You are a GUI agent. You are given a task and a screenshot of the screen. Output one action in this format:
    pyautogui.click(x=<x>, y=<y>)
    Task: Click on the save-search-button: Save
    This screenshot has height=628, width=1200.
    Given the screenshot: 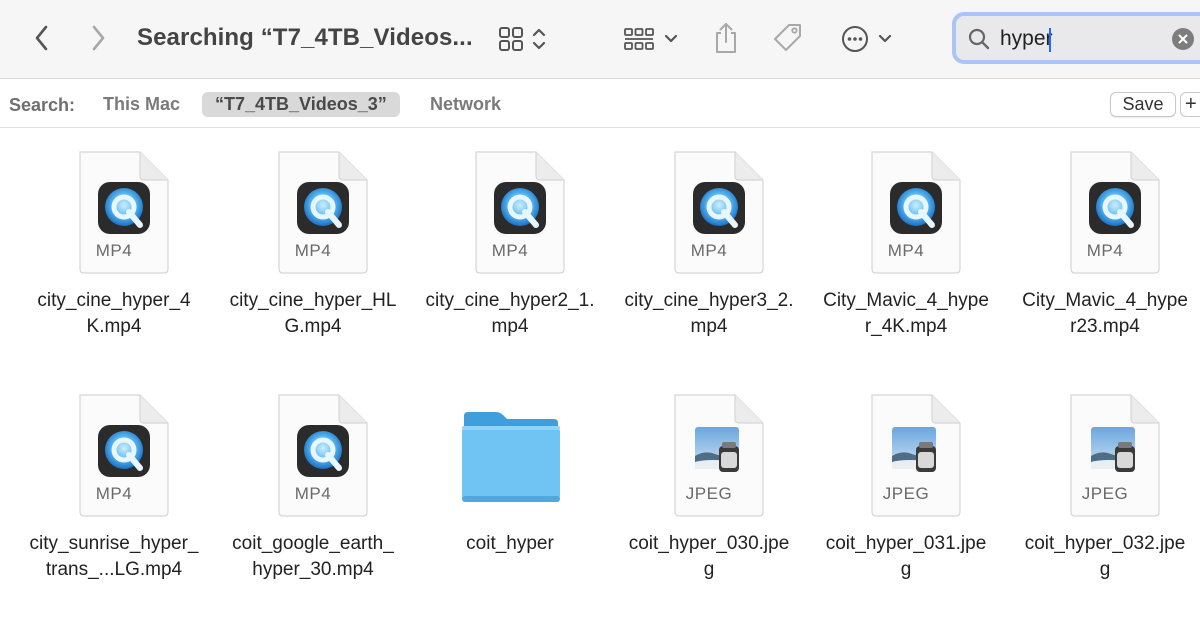 What is the action you would take?
    pyautogui.click(x=1143, y=104)
    